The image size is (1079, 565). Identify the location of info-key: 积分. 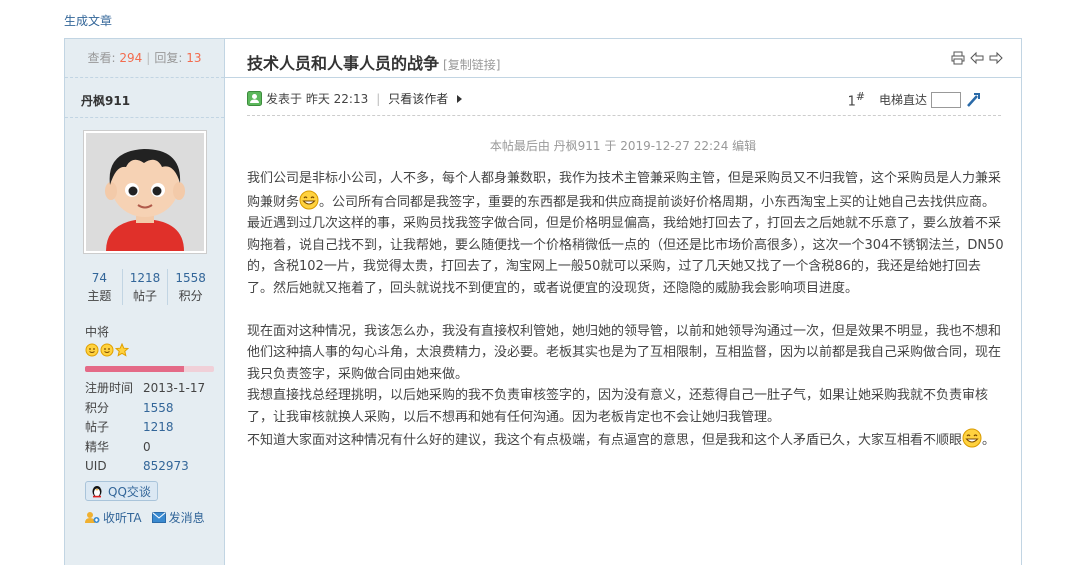
(97, 407).